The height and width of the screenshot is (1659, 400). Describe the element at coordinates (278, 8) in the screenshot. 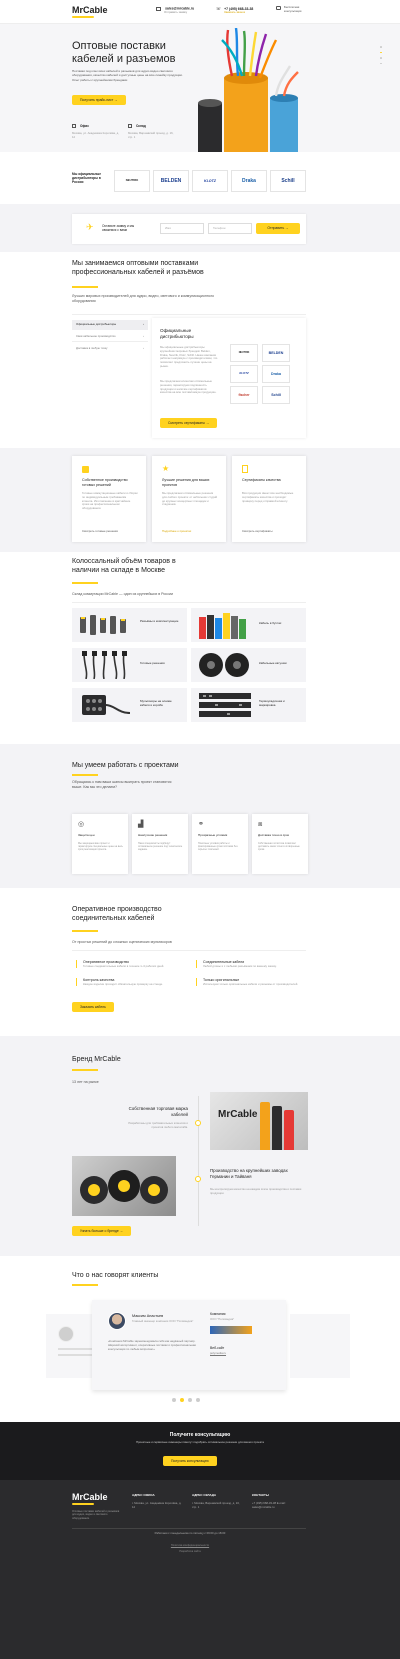

I see `chat-icon` at that location.